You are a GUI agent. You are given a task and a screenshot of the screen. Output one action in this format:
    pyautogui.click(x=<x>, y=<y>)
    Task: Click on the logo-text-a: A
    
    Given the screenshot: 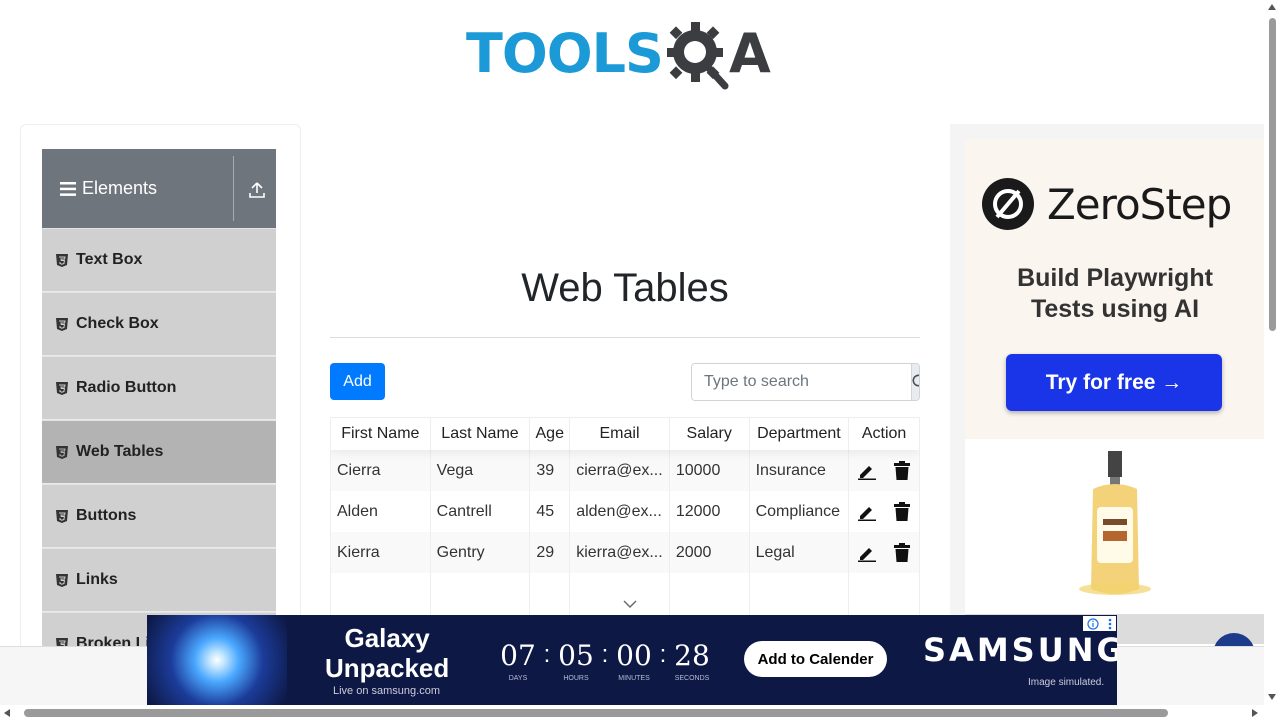 What is the action you would take?
    pyautogui.click(x=749, y=53)
    